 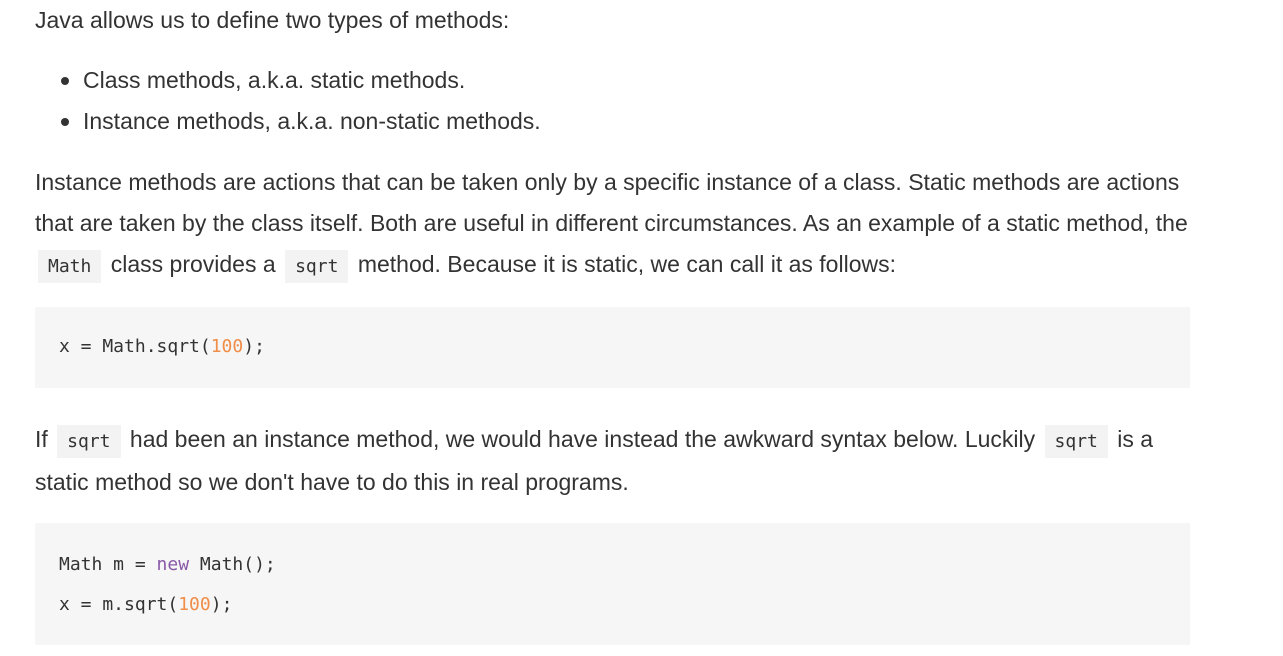 I want to click on code-text: Math();, so click(x=232, y=564).